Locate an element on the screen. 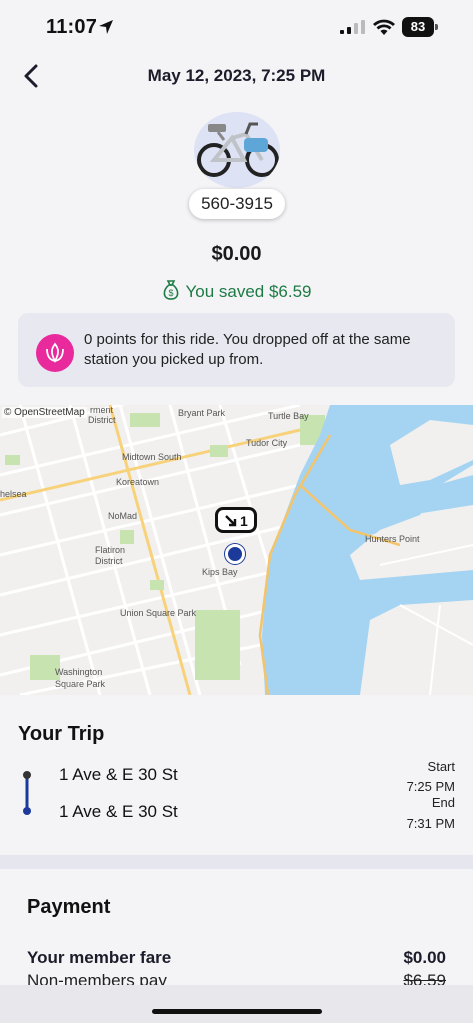 This screenshot has width=473, height=1023. rewards-icon is located at coordinates (55, 353).